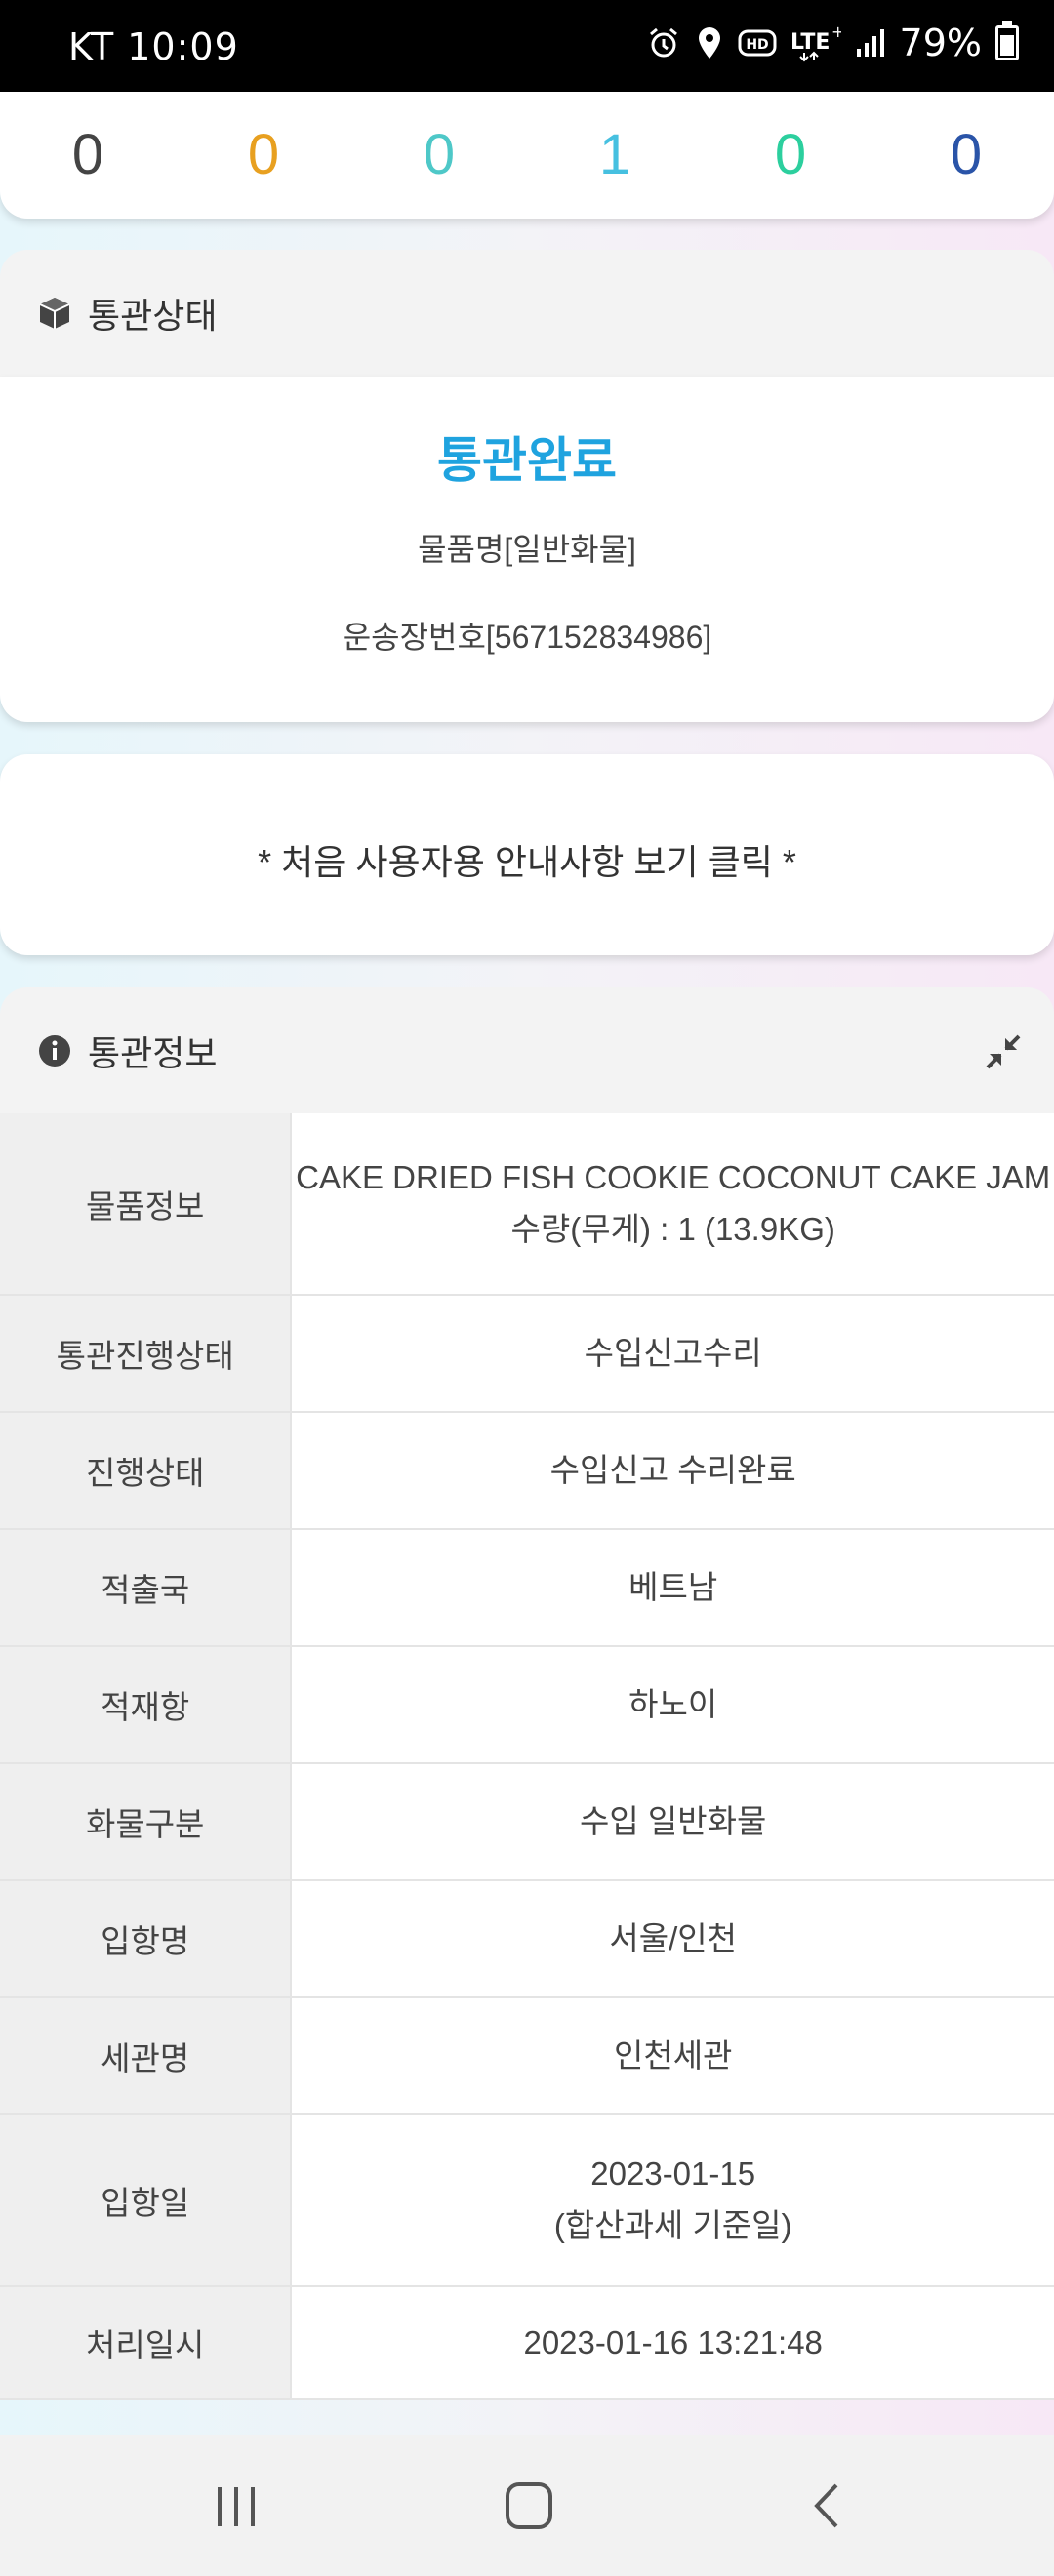  Describe the element at coordinates (527, 637) in the screenshot. I see `waybill-text: 운송장번호[567152834986]` at that location.